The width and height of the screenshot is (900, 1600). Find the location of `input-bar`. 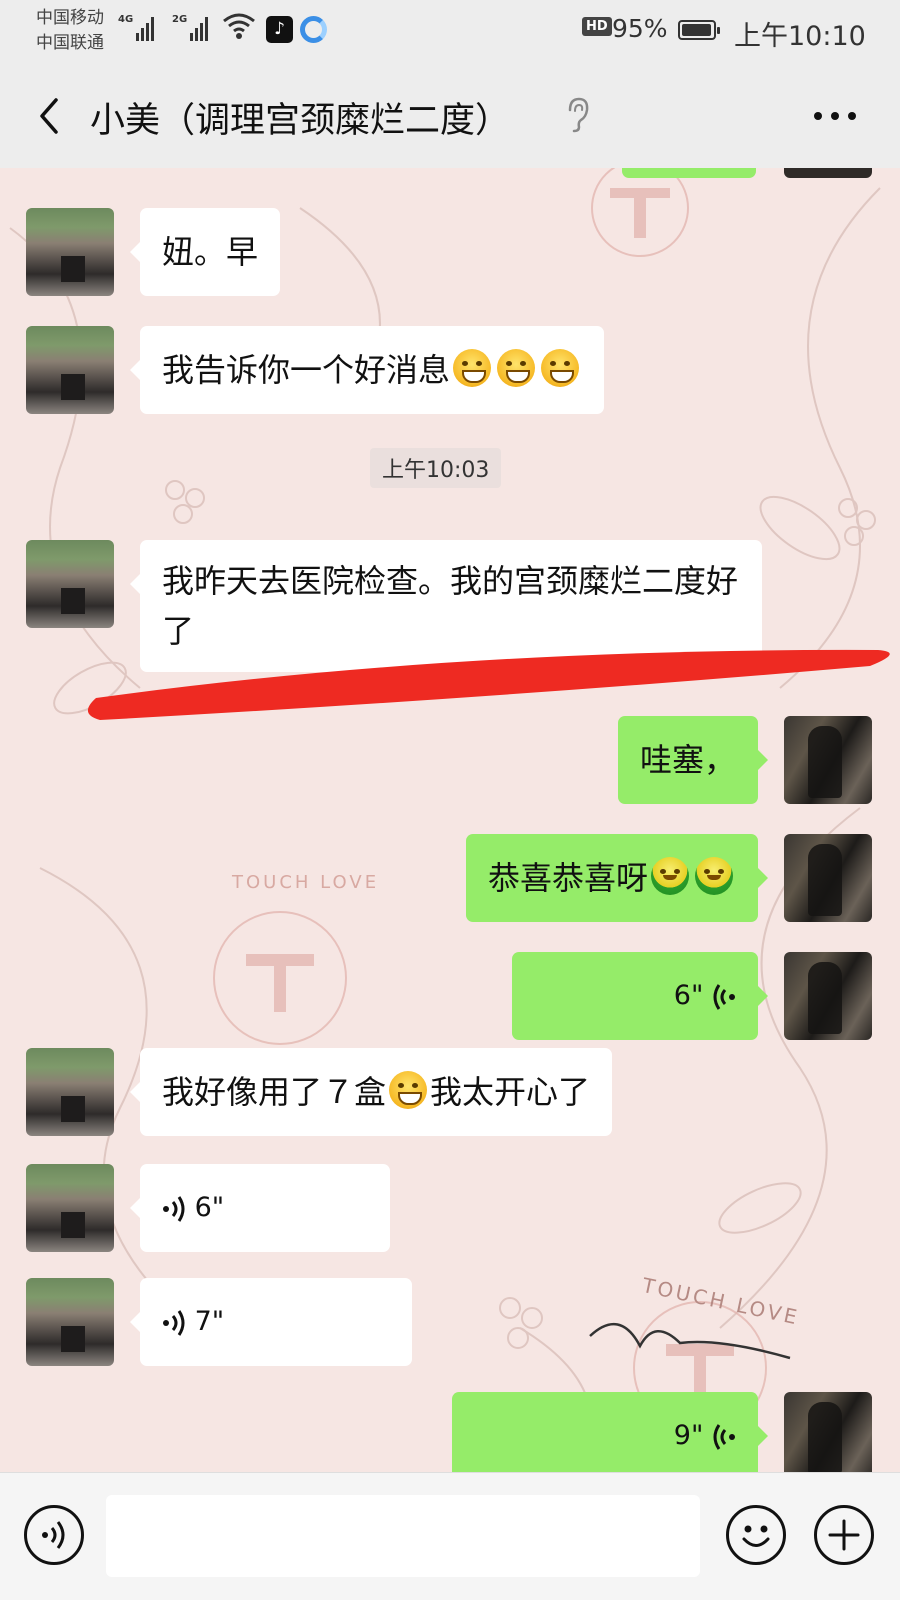

input-bar is located at coordinates (450, 1536).